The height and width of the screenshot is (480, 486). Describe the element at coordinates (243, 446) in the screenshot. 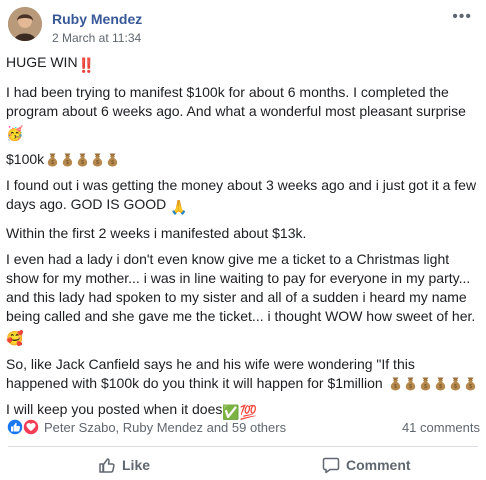

I see `divider` at that location.